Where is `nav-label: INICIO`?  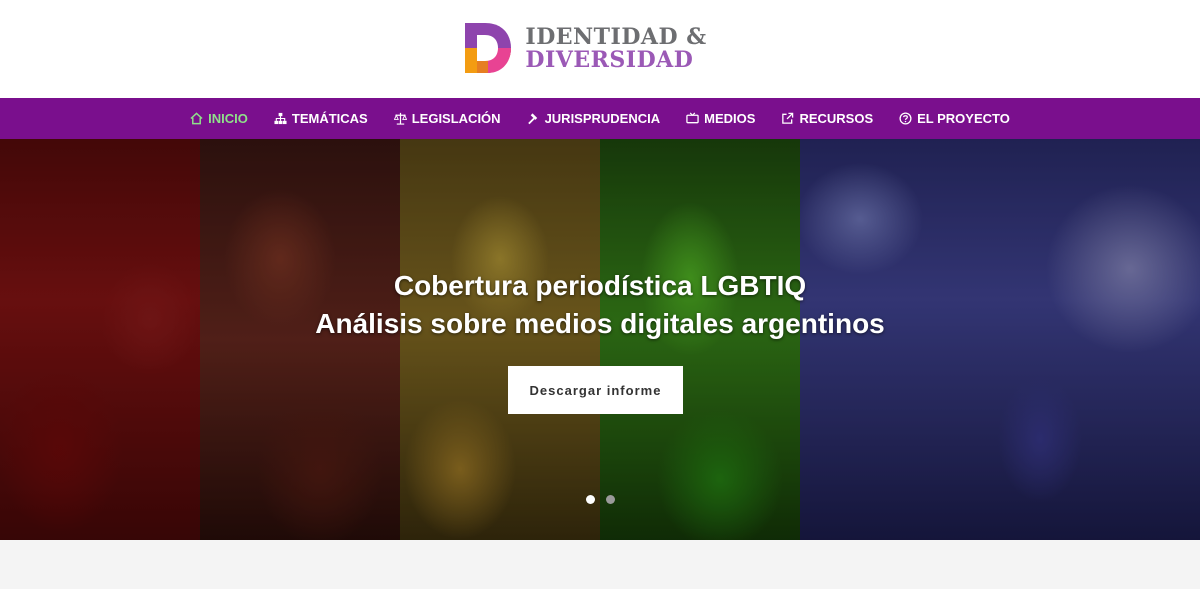 nav-label: INICIO is located at coordinates (228, 118).